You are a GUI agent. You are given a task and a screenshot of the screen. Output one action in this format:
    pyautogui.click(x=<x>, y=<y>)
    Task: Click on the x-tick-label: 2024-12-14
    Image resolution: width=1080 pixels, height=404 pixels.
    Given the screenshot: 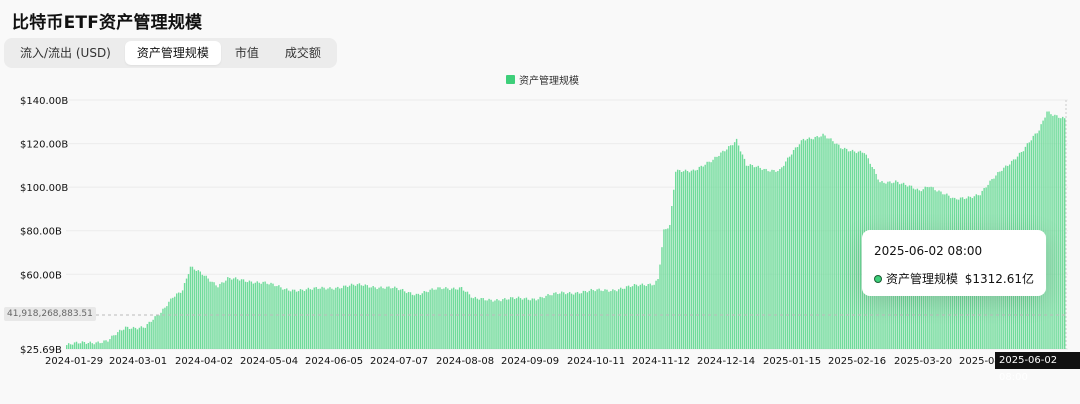 What is the action you would take?
    pyautogui.click(x=726, y=361)
    